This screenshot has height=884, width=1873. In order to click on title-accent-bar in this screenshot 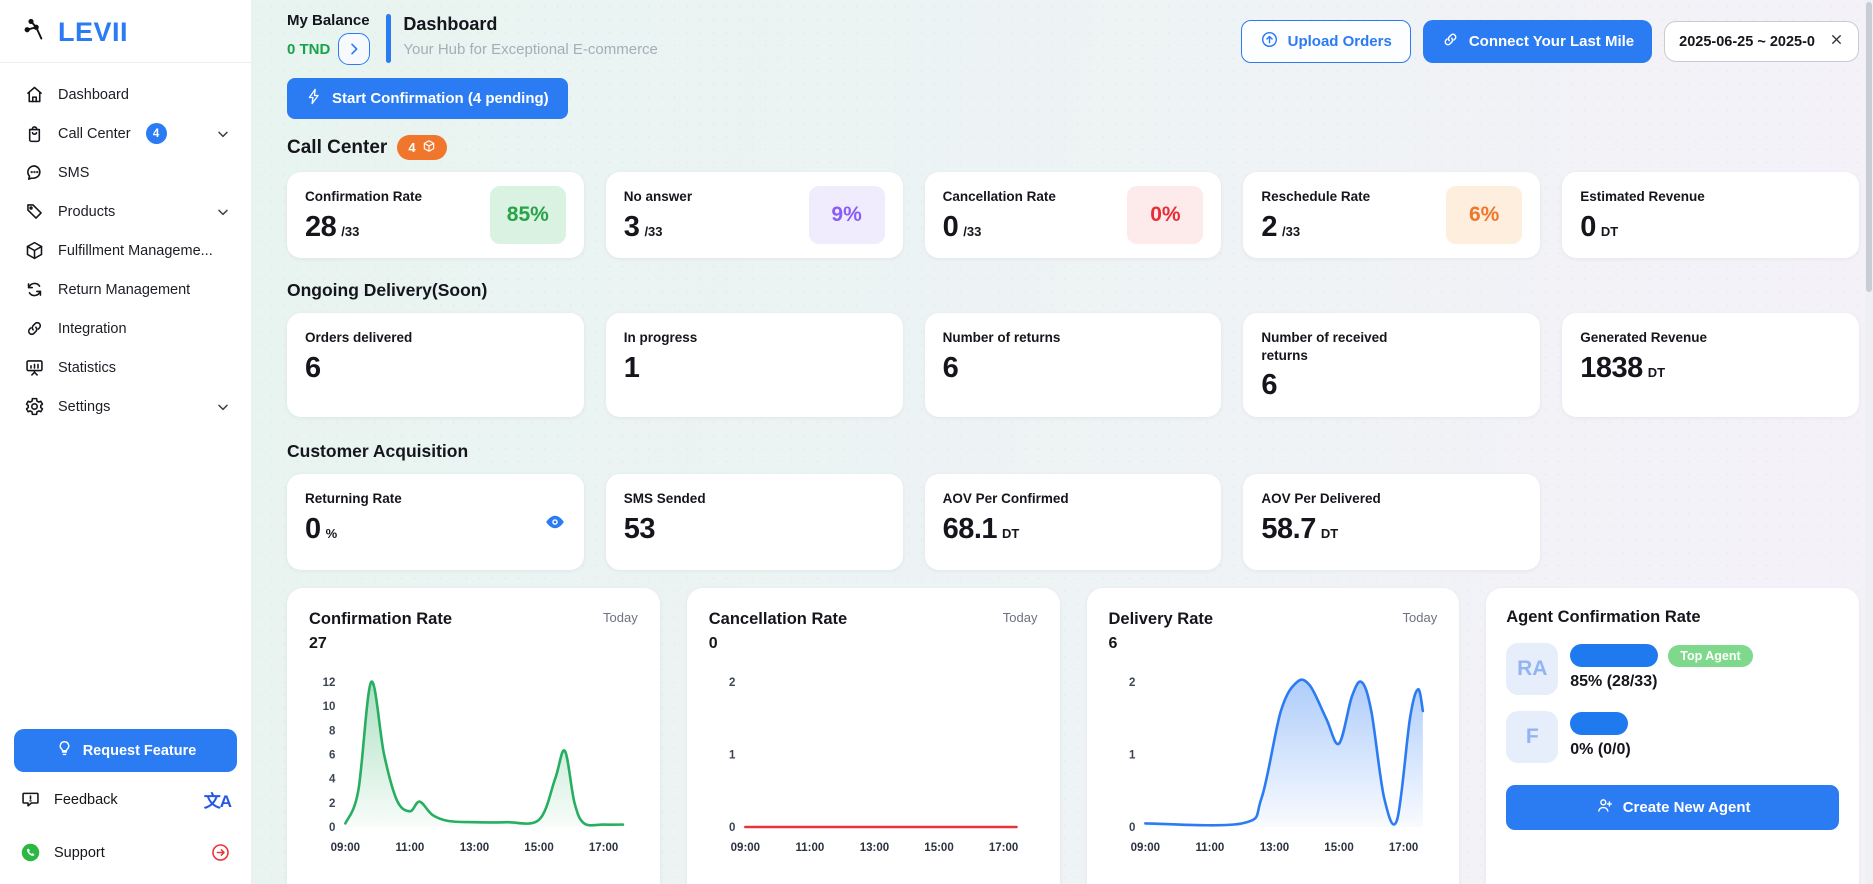, I will do `click(389, 38)`.